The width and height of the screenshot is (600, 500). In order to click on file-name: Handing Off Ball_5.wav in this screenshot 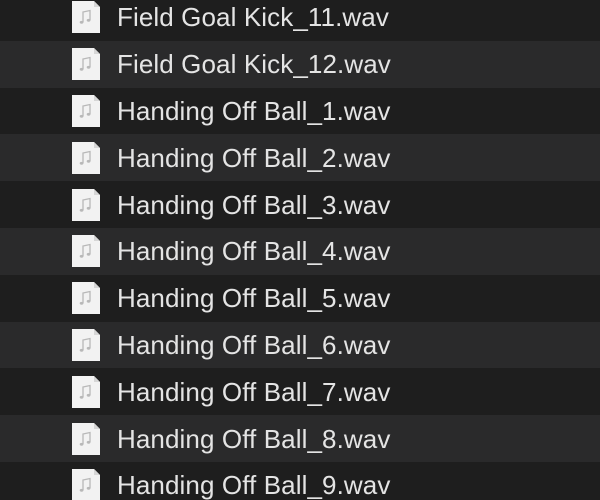, I will do `click(254, 298)`.